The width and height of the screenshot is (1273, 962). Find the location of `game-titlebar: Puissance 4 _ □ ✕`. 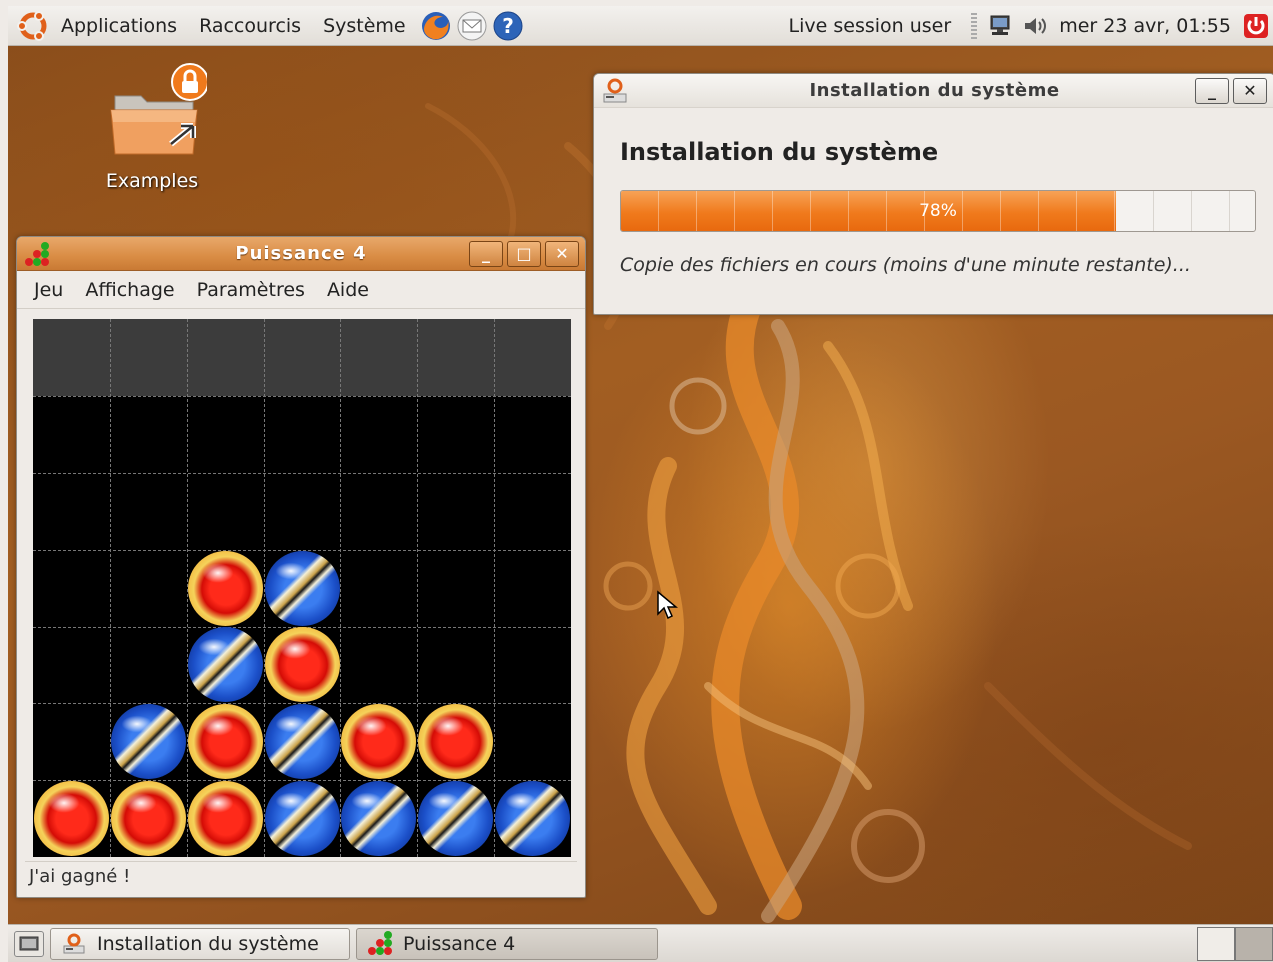

game-titlebar: Puissance 4 _ □ ✕ is located at coordinates (301, 254).